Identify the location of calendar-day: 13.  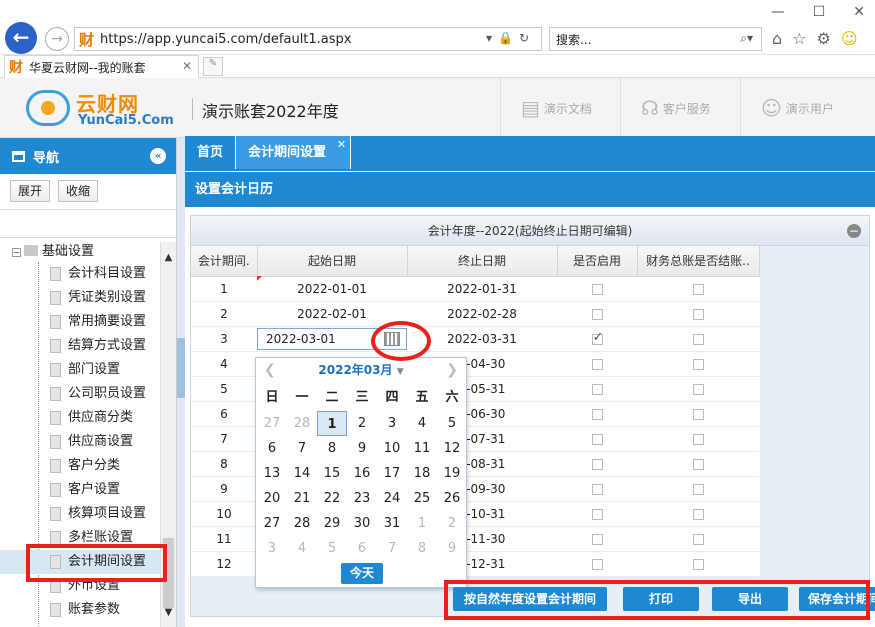
(272, 473).